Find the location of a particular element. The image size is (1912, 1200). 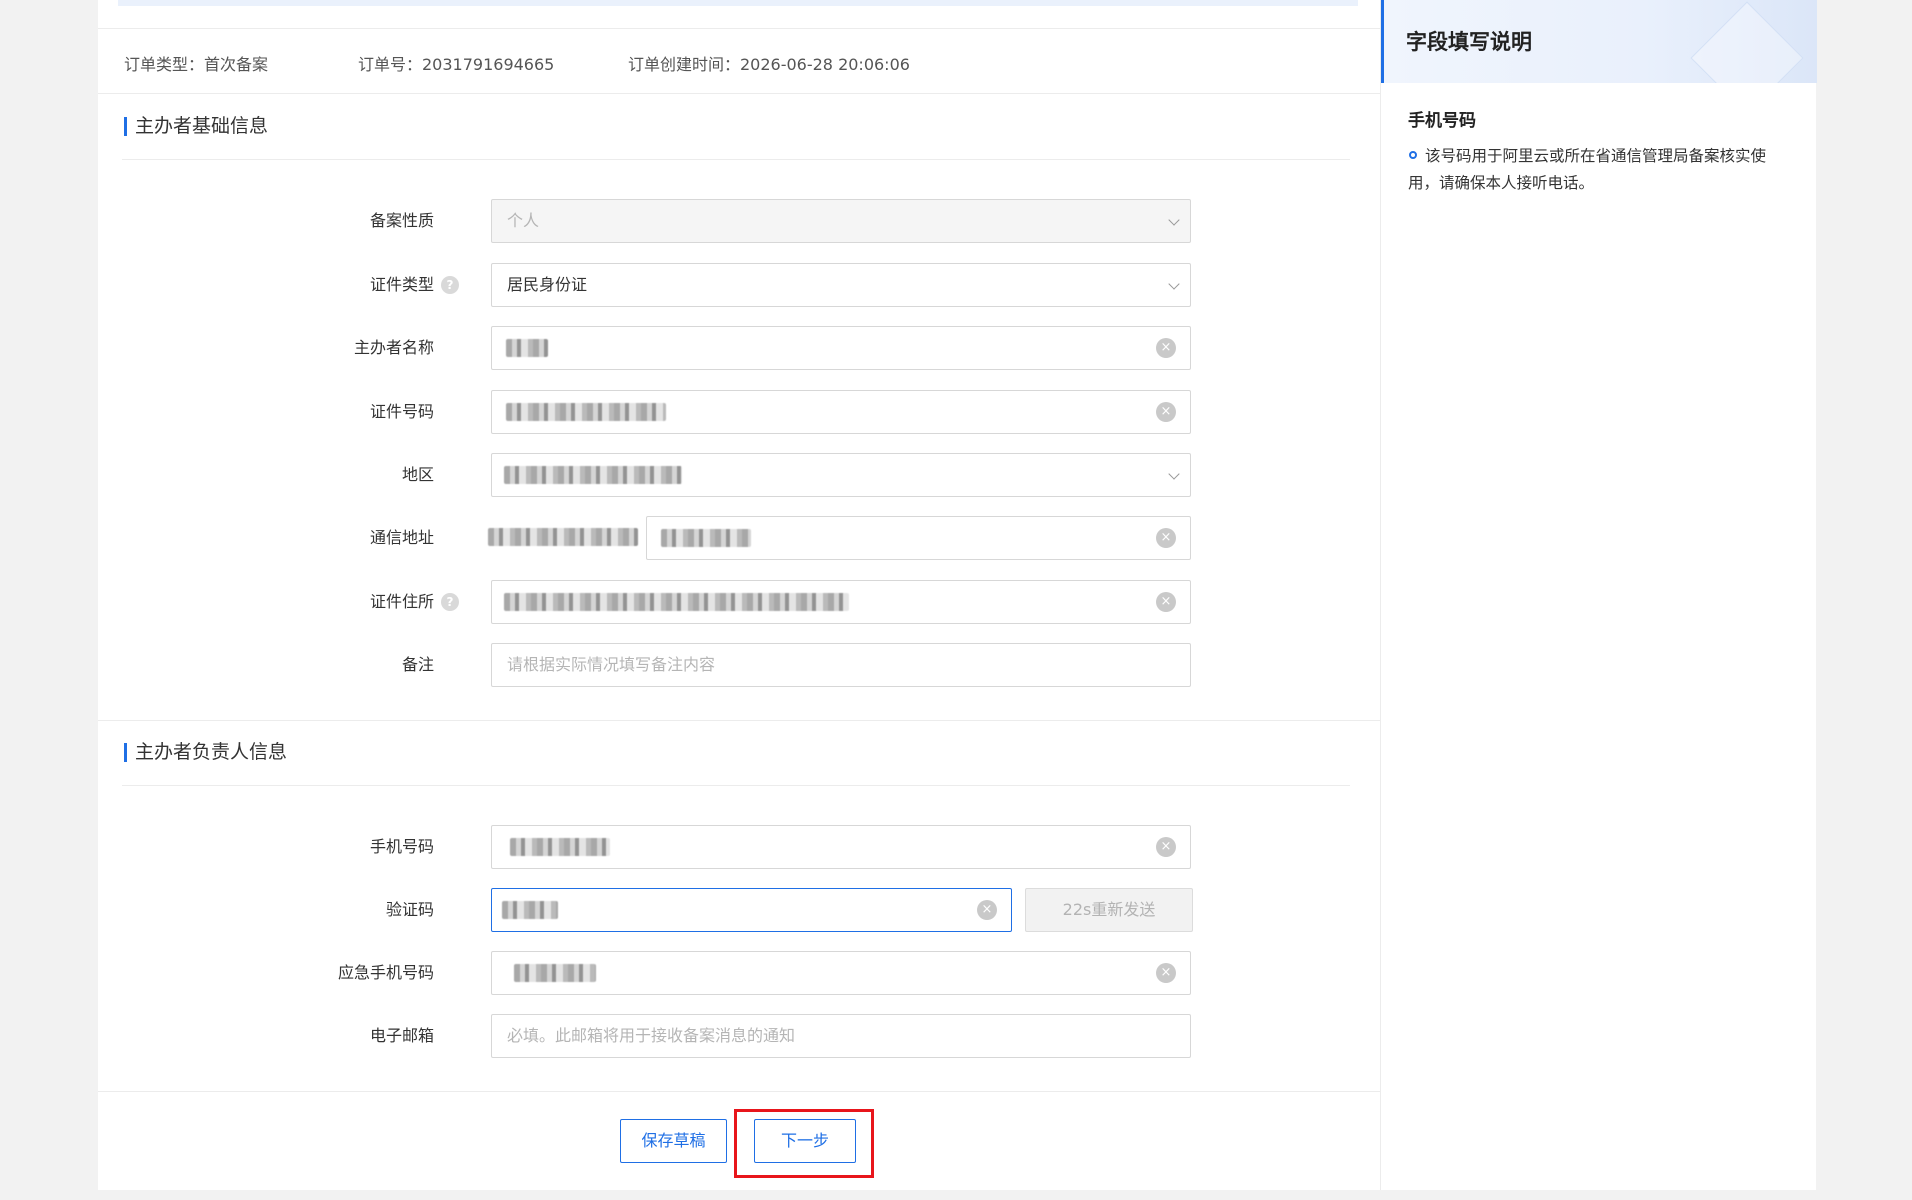

mailing-address-input: × is located at coordinates (918, 538).